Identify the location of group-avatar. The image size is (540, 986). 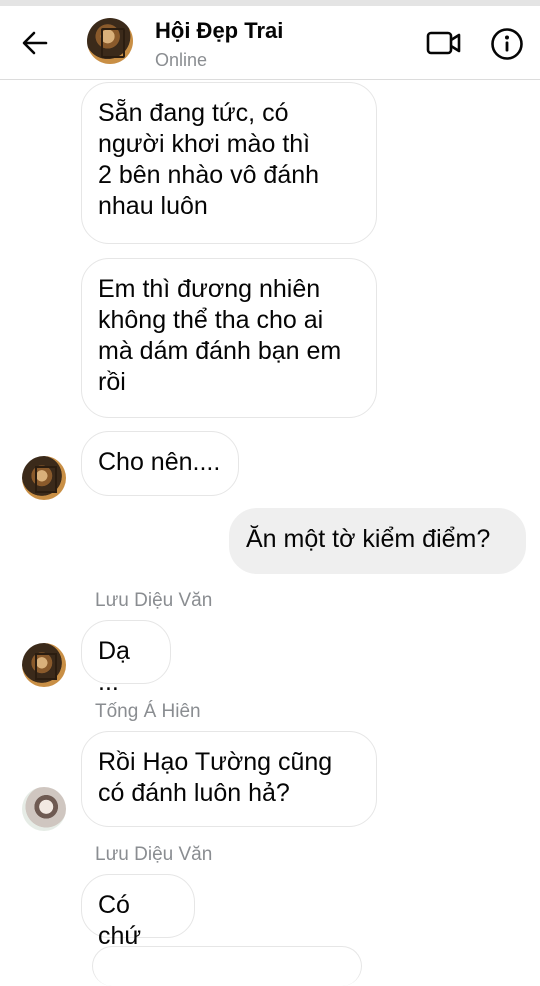
(110, 41).